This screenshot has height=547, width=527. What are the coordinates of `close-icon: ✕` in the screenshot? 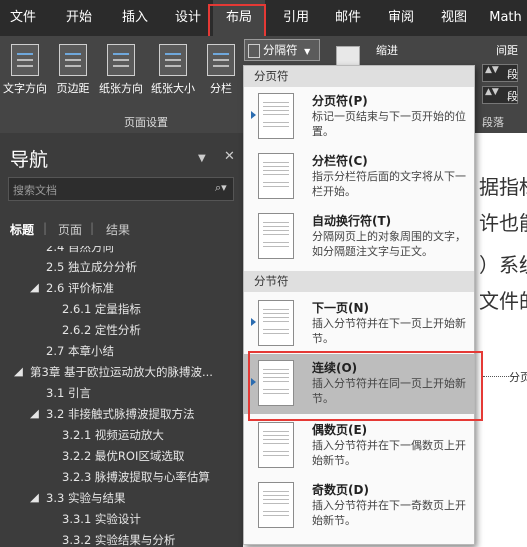 It's located at (229, 156).